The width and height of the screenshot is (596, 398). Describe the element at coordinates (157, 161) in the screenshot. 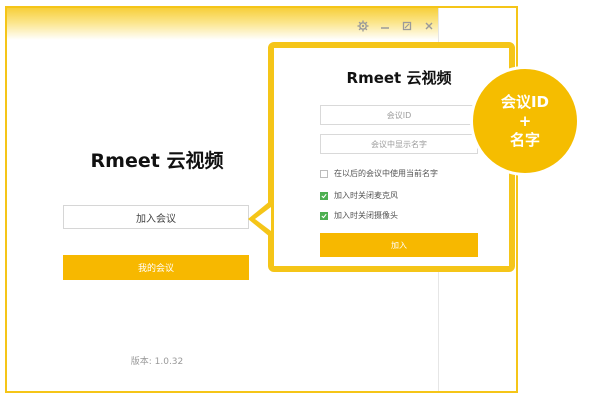

I see `app-title: Rmeet 云视频` at that location.